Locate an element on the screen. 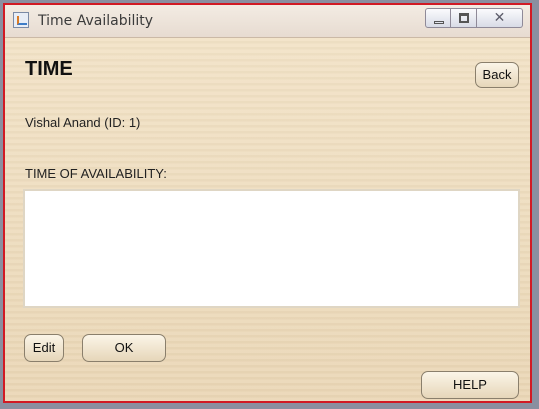  help-button: HELP is located at coordinates (470, 385).